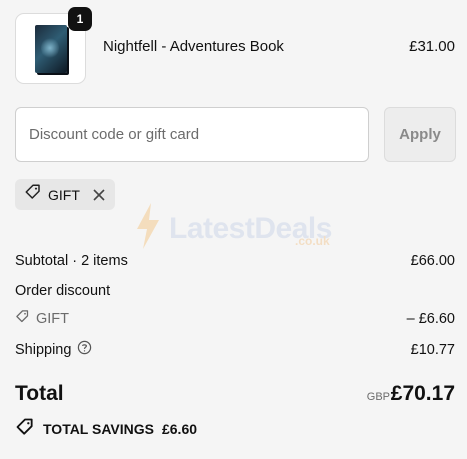 The height and width of the screenshot is (459, 467). What do you see at coordinates (432, 349) in the screenshot?
I see `shipping-value: £10.77` at bounding box center [432, 349].